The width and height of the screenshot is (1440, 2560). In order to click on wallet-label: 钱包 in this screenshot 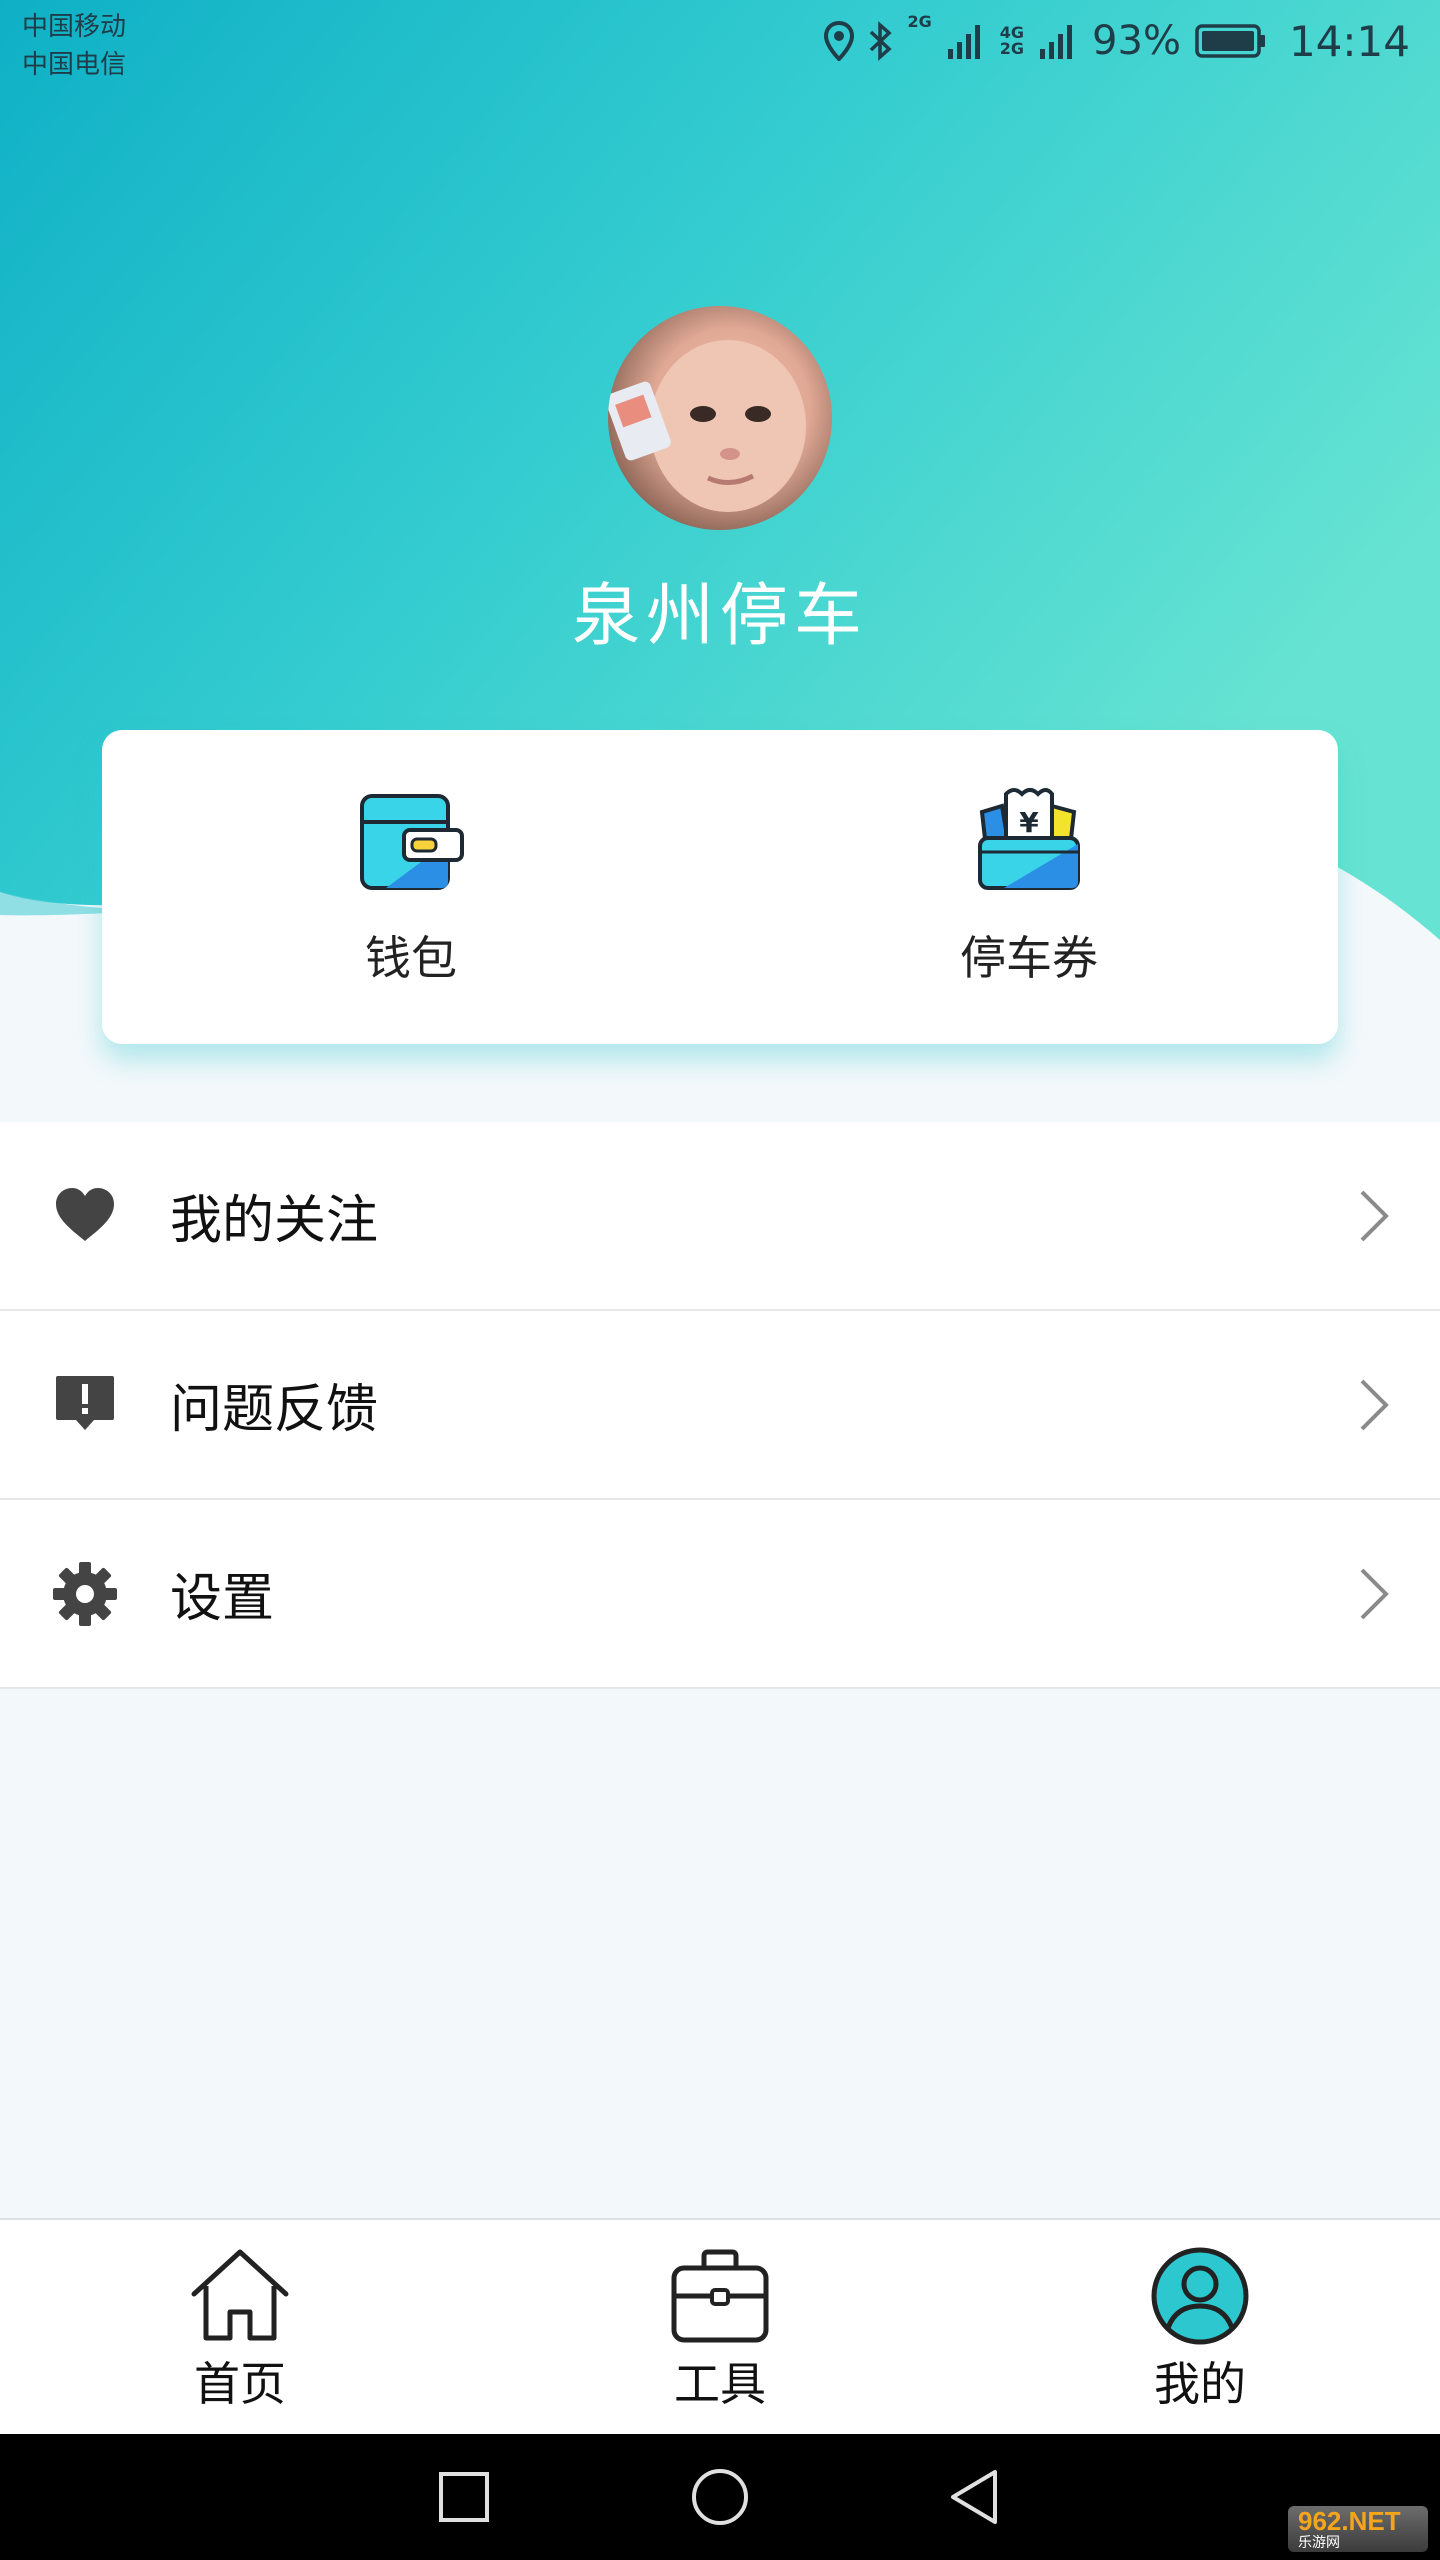, I will do `click(411, 958)`.